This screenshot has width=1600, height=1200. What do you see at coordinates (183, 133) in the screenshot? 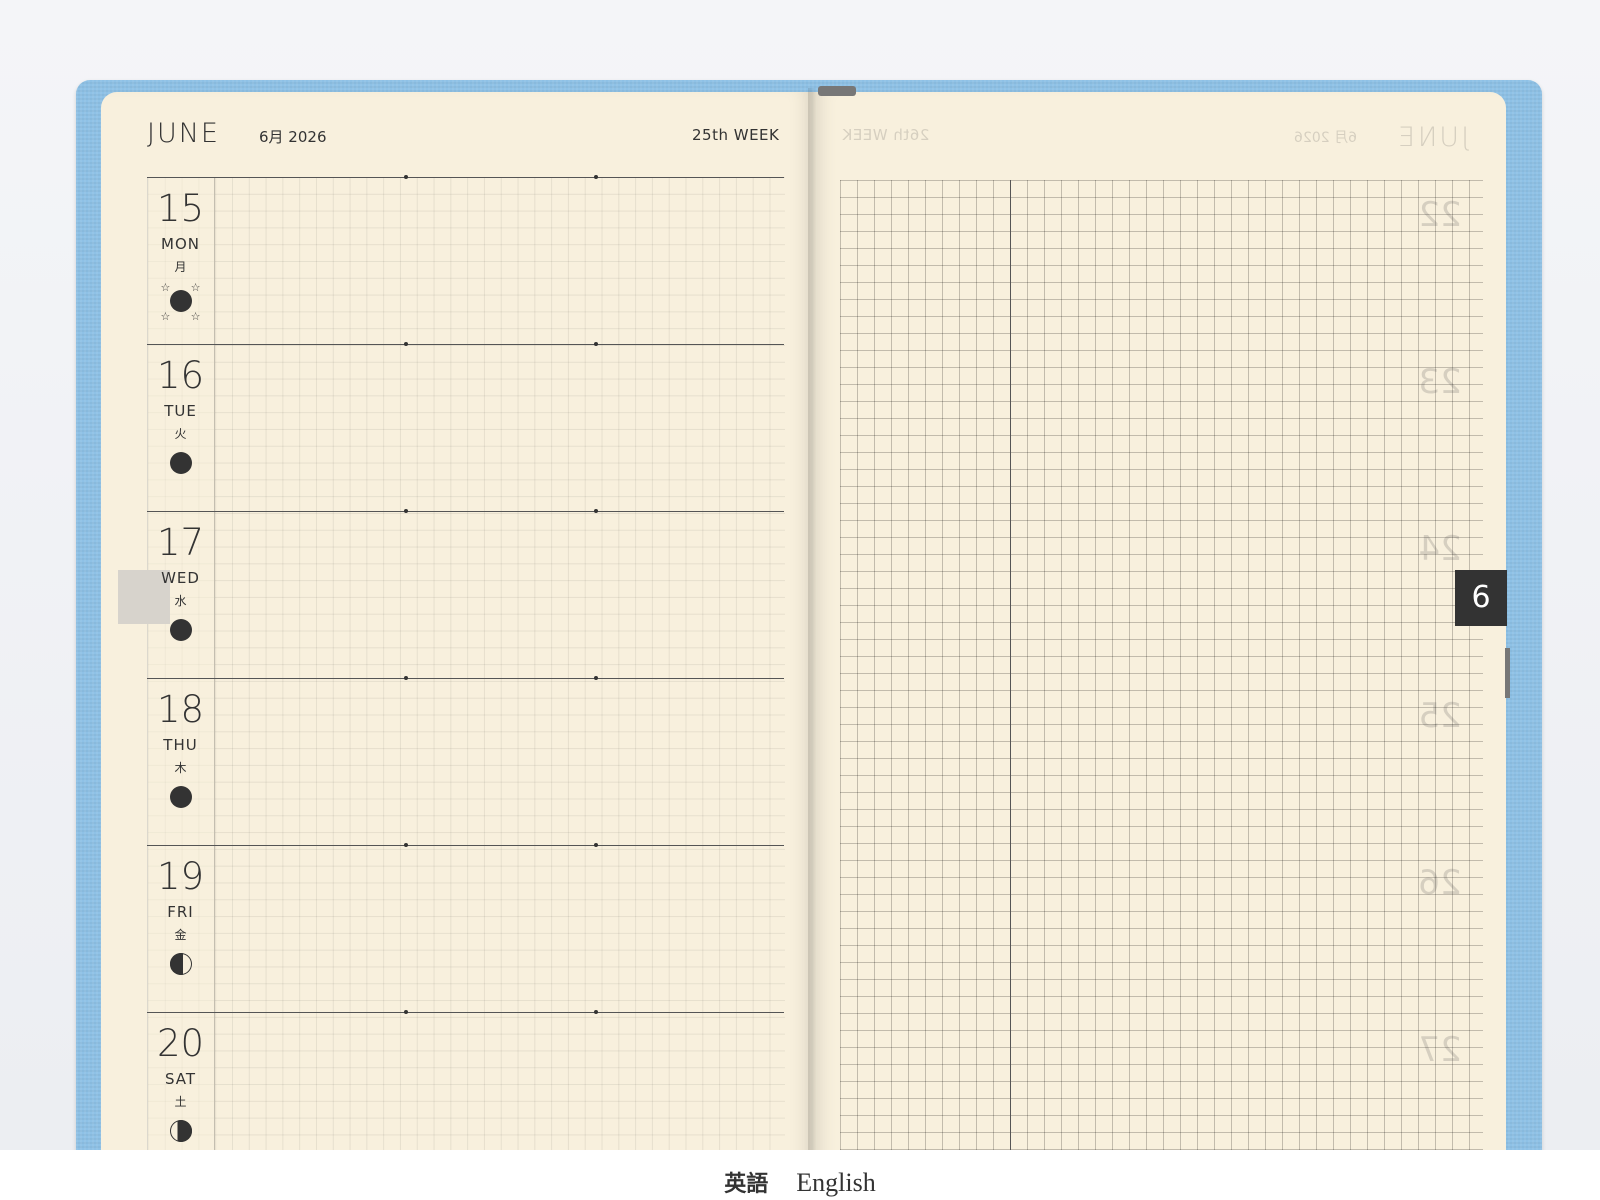
I see `month-title: JUNE` at bounding box center [183, 133].